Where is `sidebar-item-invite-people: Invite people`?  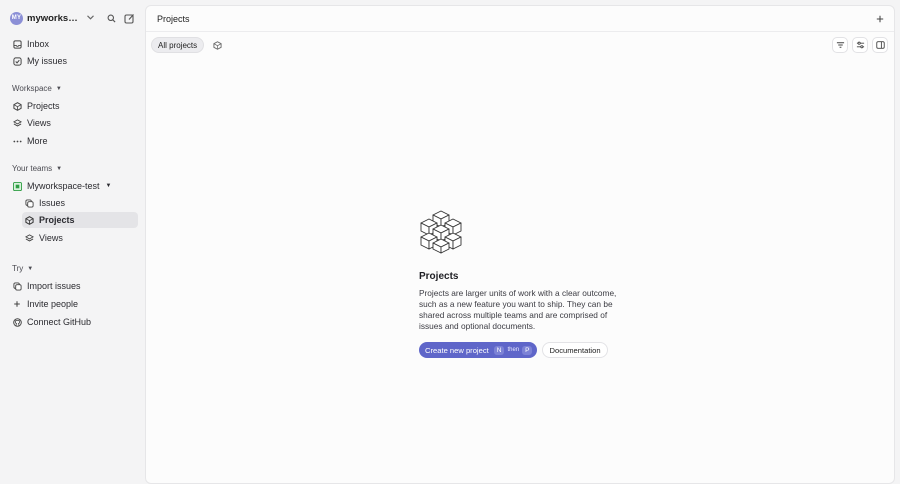 sidebar-item-invite-people: Invite people is located at coordinates (75, 304).